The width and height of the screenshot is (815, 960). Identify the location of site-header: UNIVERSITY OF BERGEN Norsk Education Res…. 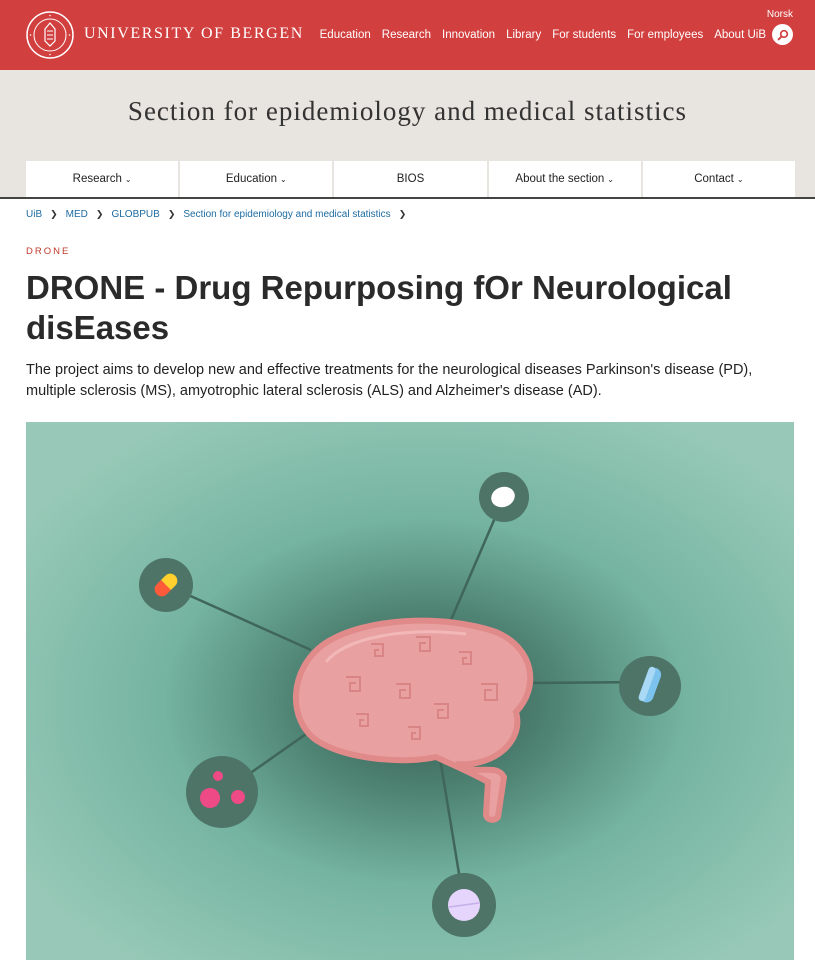
(407, 35).